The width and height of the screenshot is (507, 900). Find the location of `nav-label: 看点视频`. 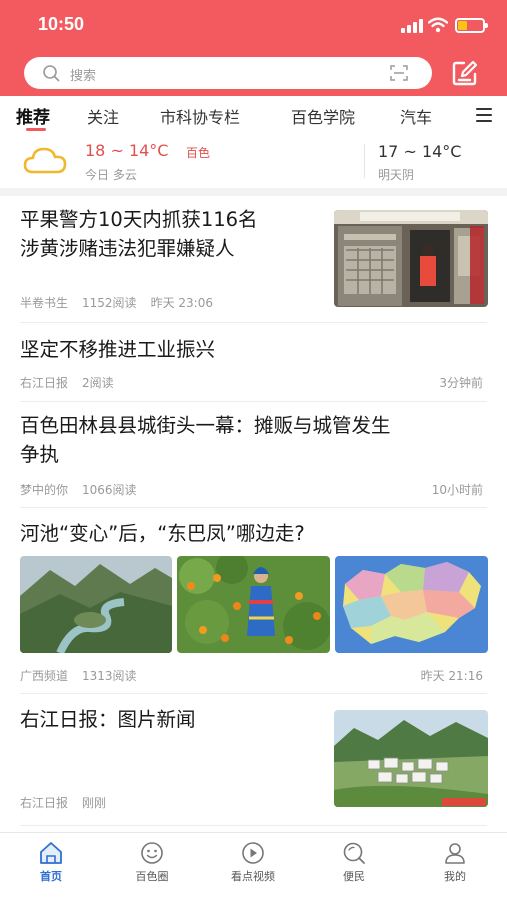

nav-label: 看点视频 is located at coordinates (253, 876).